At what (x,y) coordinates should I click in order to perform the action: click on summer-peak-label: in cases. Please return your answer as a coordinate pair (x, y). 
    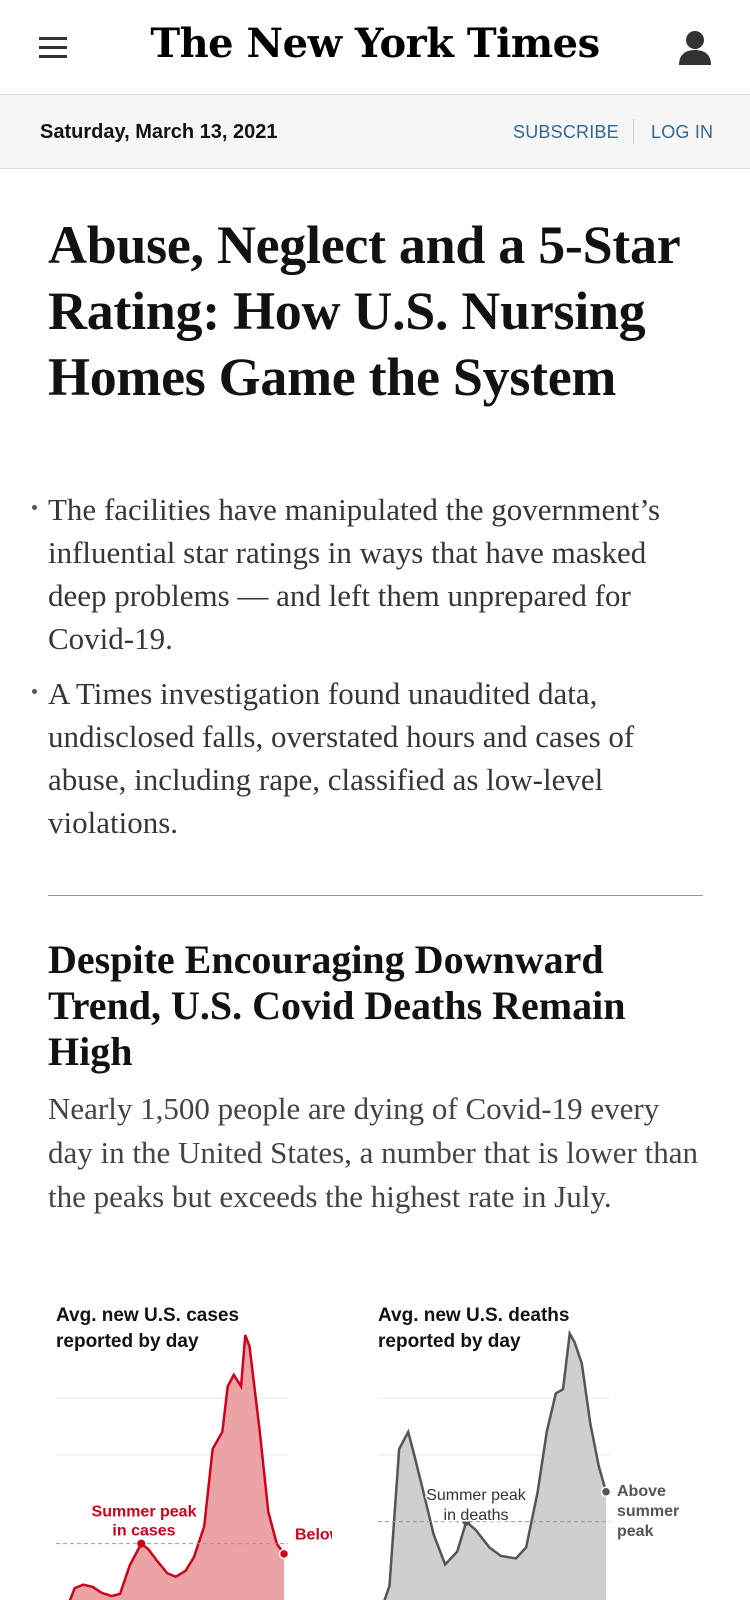
    Looking at the image, I should click on (143, 1531).